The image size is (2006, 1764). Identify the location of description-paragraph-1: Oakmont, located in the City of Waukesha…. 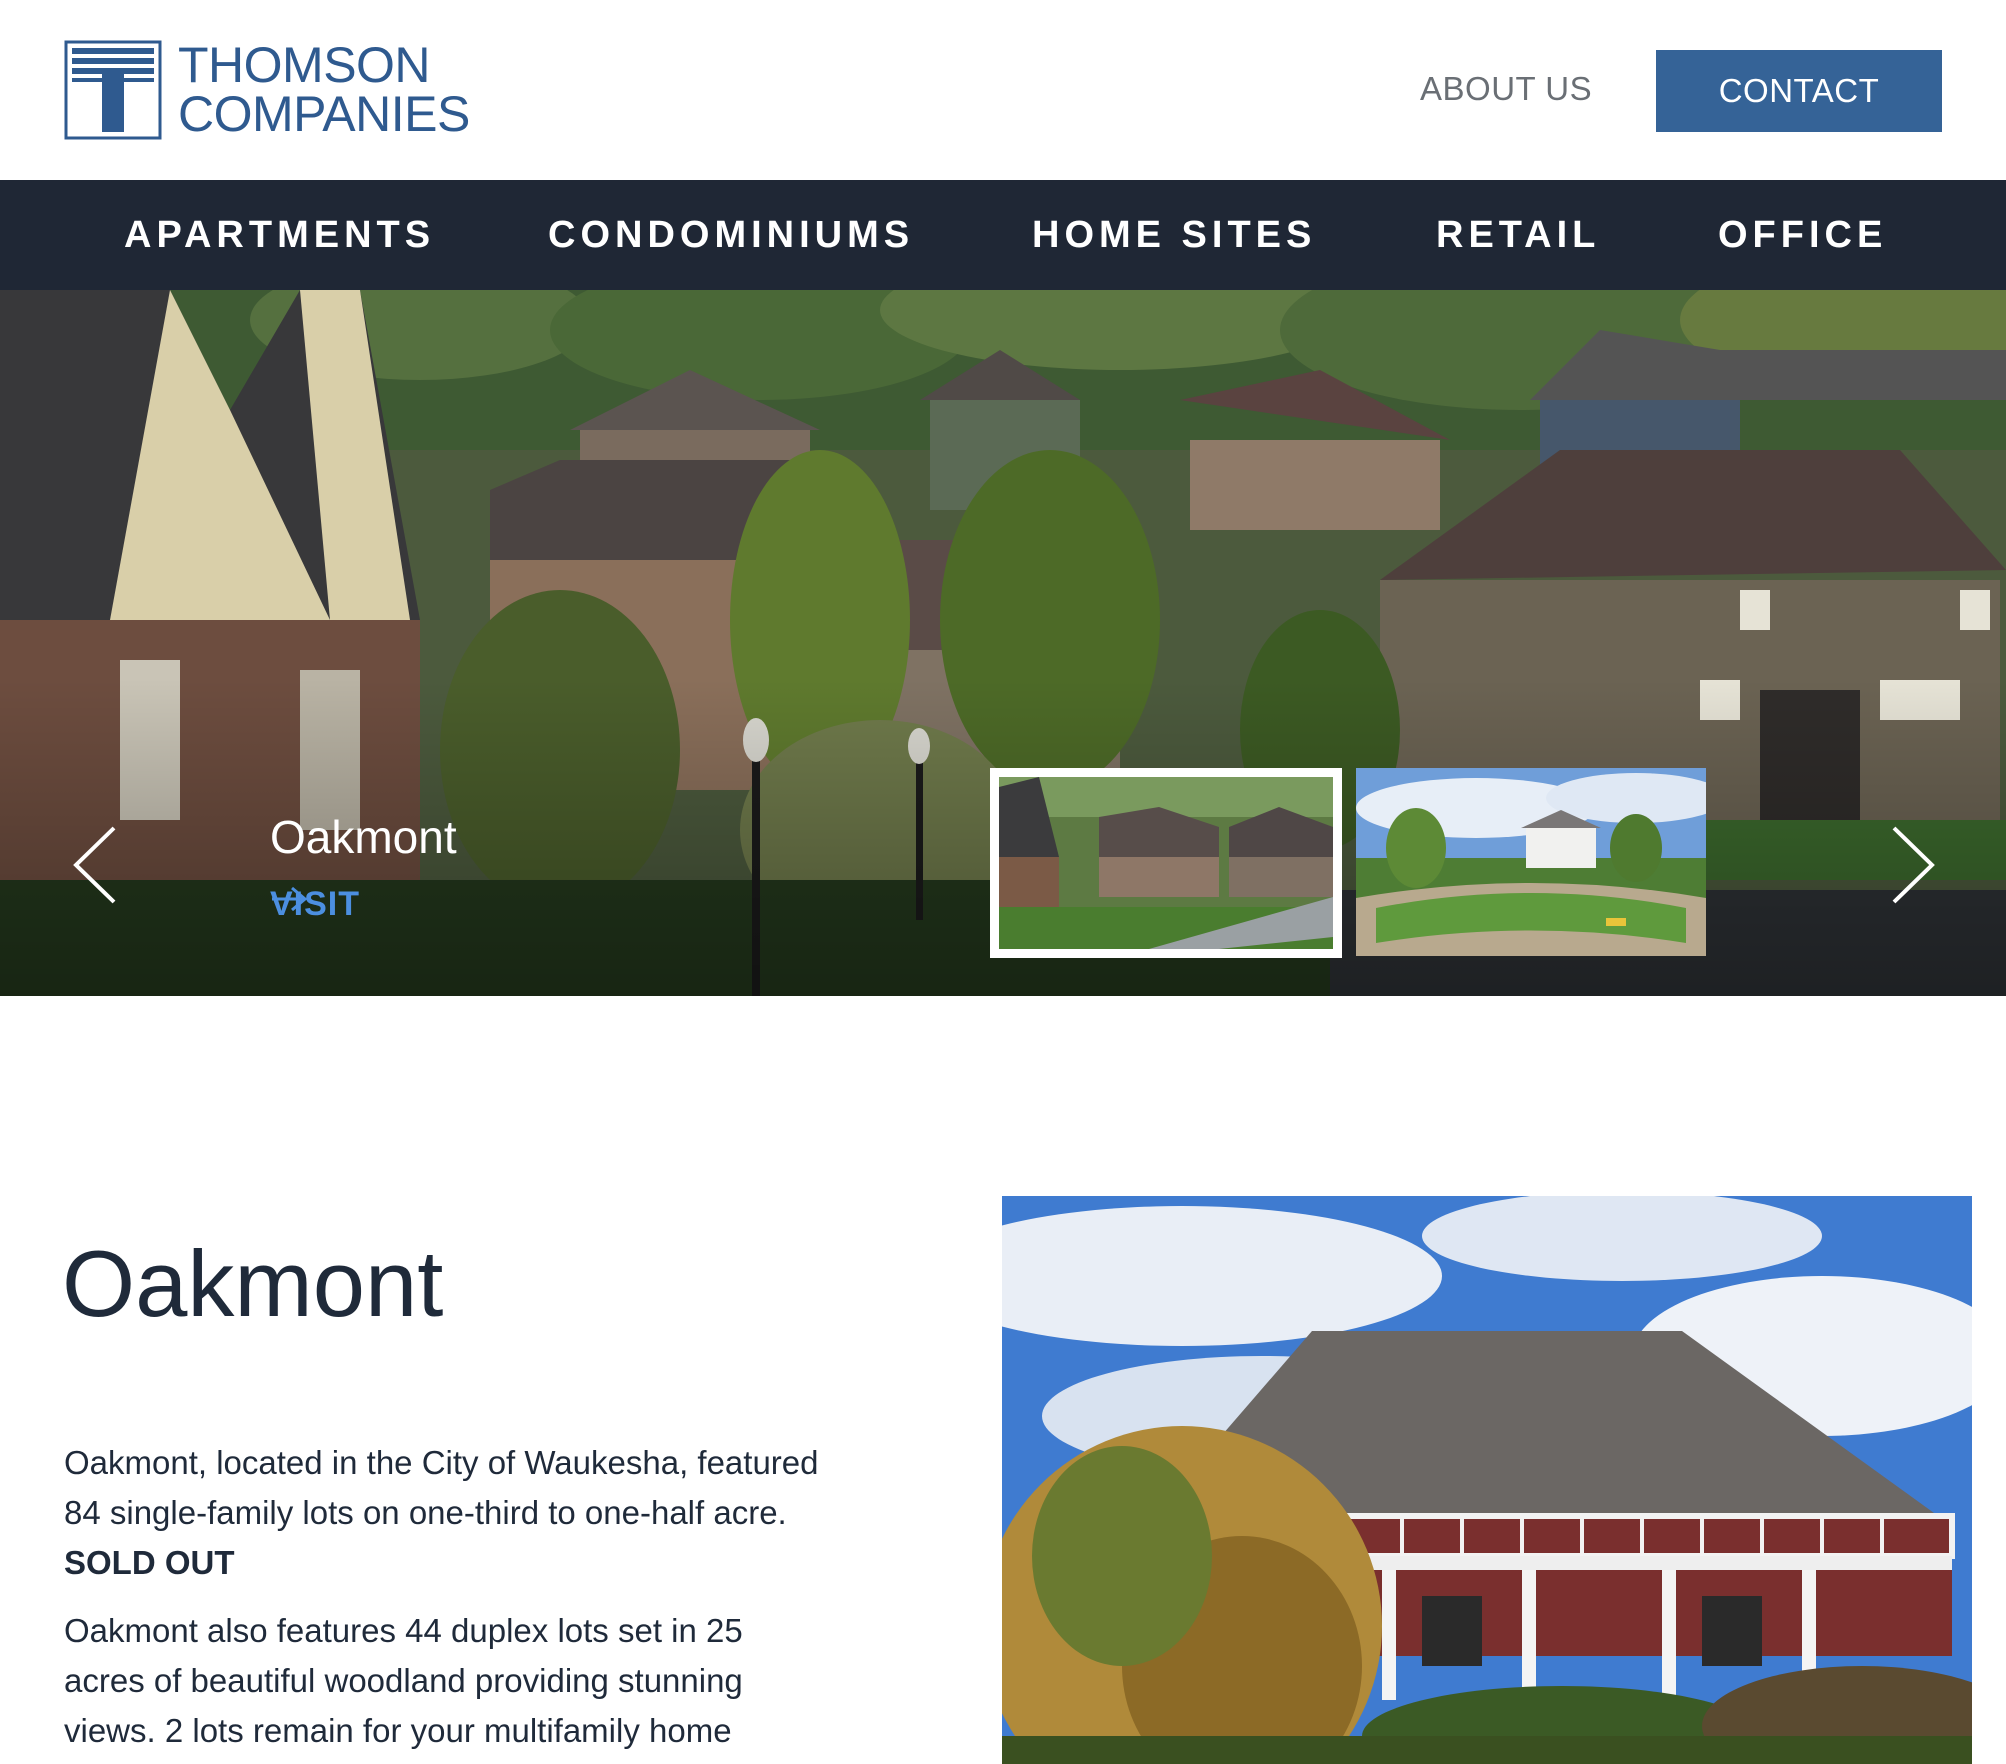
(444, 1513).